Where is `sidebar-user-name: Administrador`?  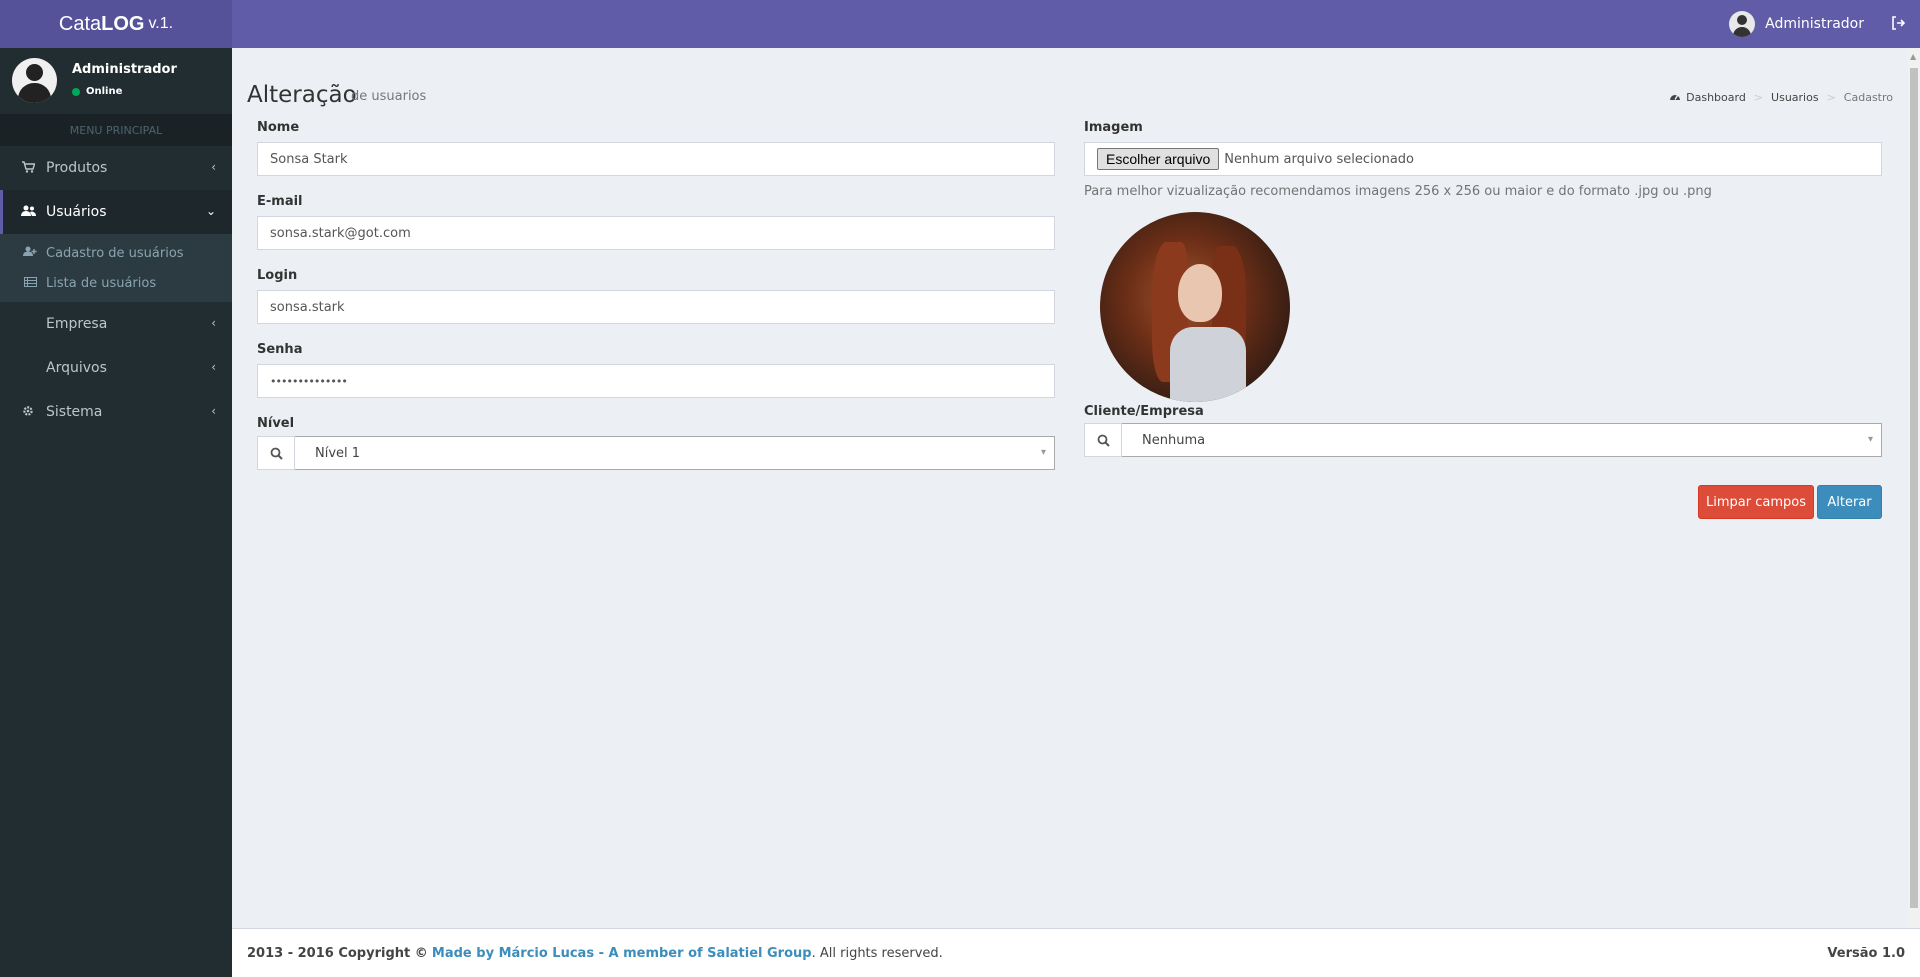
sidebar-user-name: Administrador is located at coordinates (124, 69).